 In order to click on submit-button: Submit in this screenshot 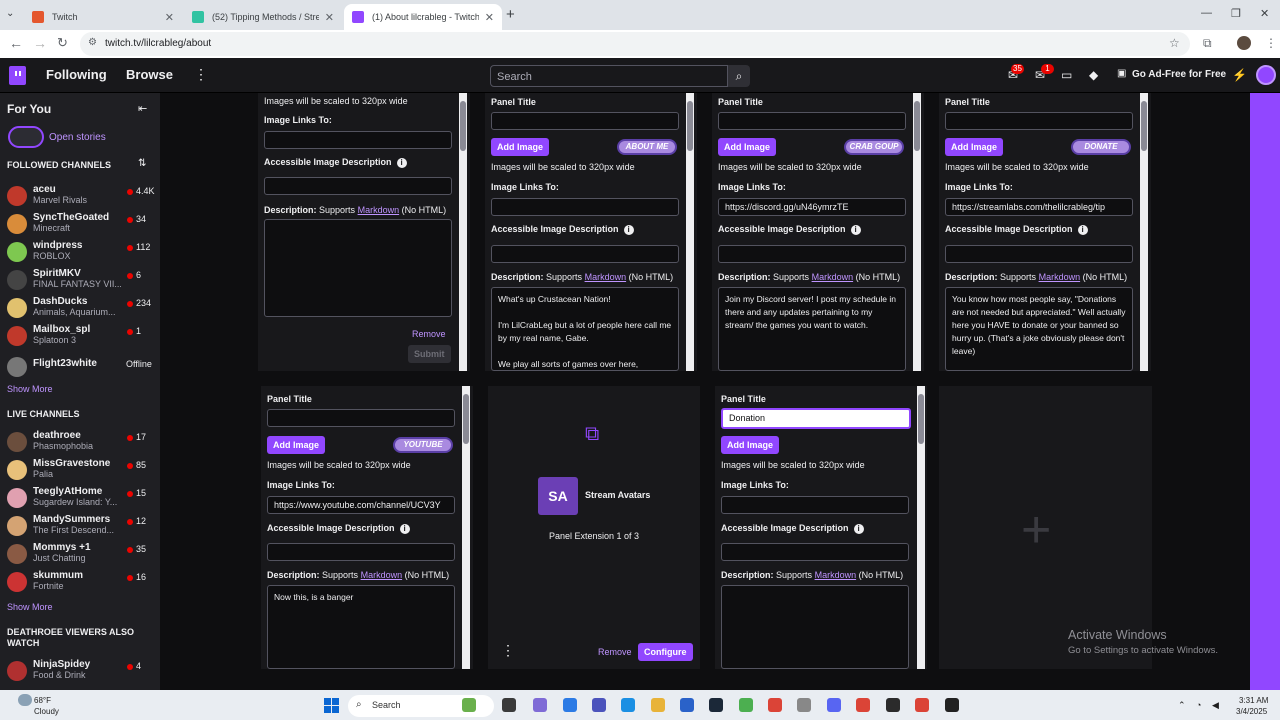, I will do `click(429, 354)`.